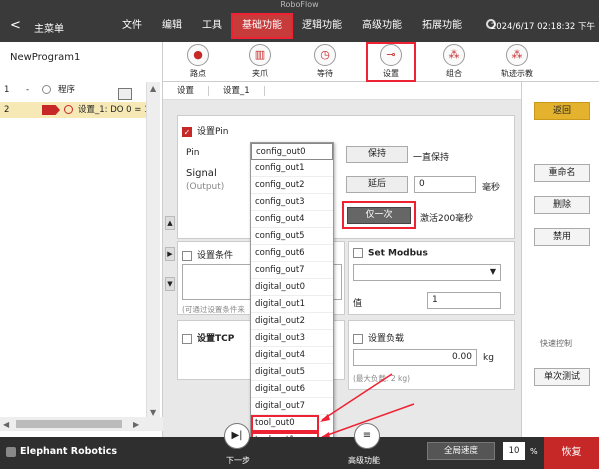 Image resolution: width=599 pixels, height=469 pixels. Describe the element at coordinates (367, 436) in the screenshot. I see `advanced-functions-button: ≡` at that location.